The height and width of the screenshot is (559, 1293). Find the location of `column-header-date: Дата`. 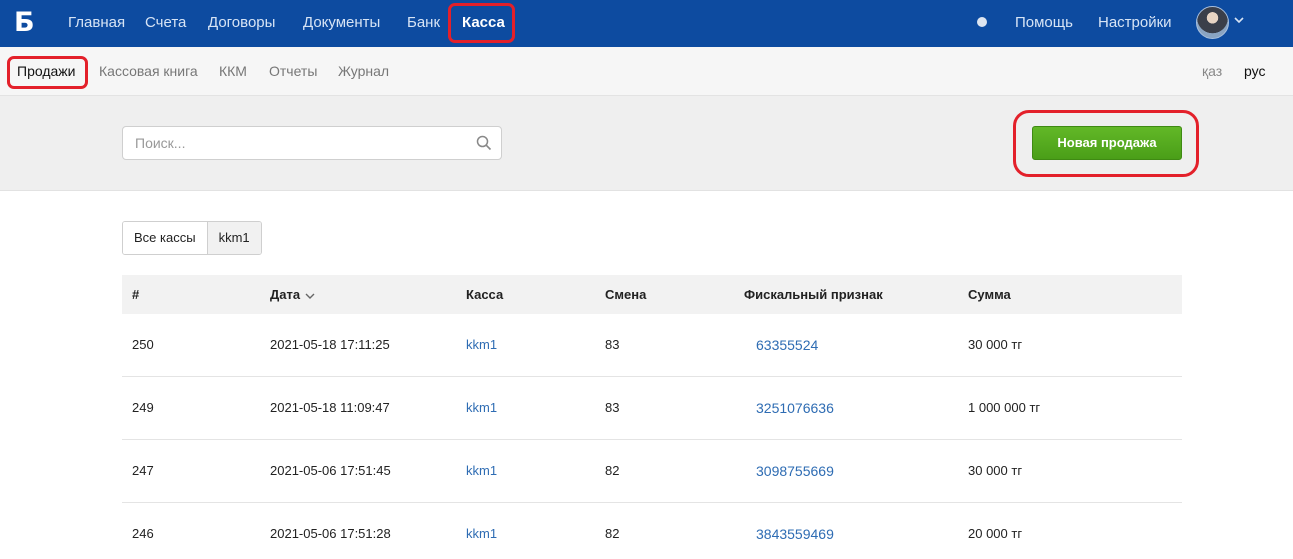

column-header-date: Дата is located at coordinates (292, 294).